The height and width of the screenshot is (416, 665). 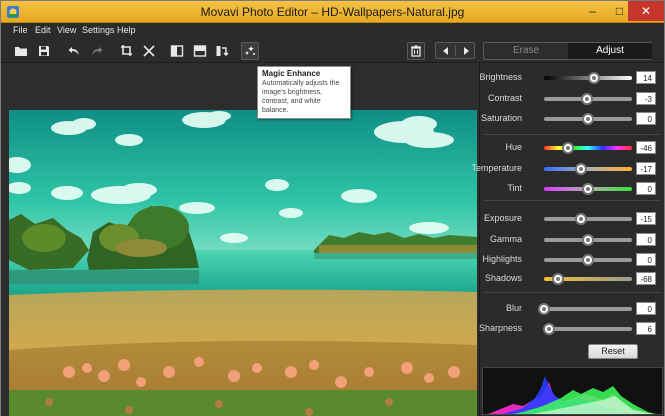 I want to click on highlights-slider, so click(x=588, y=260).